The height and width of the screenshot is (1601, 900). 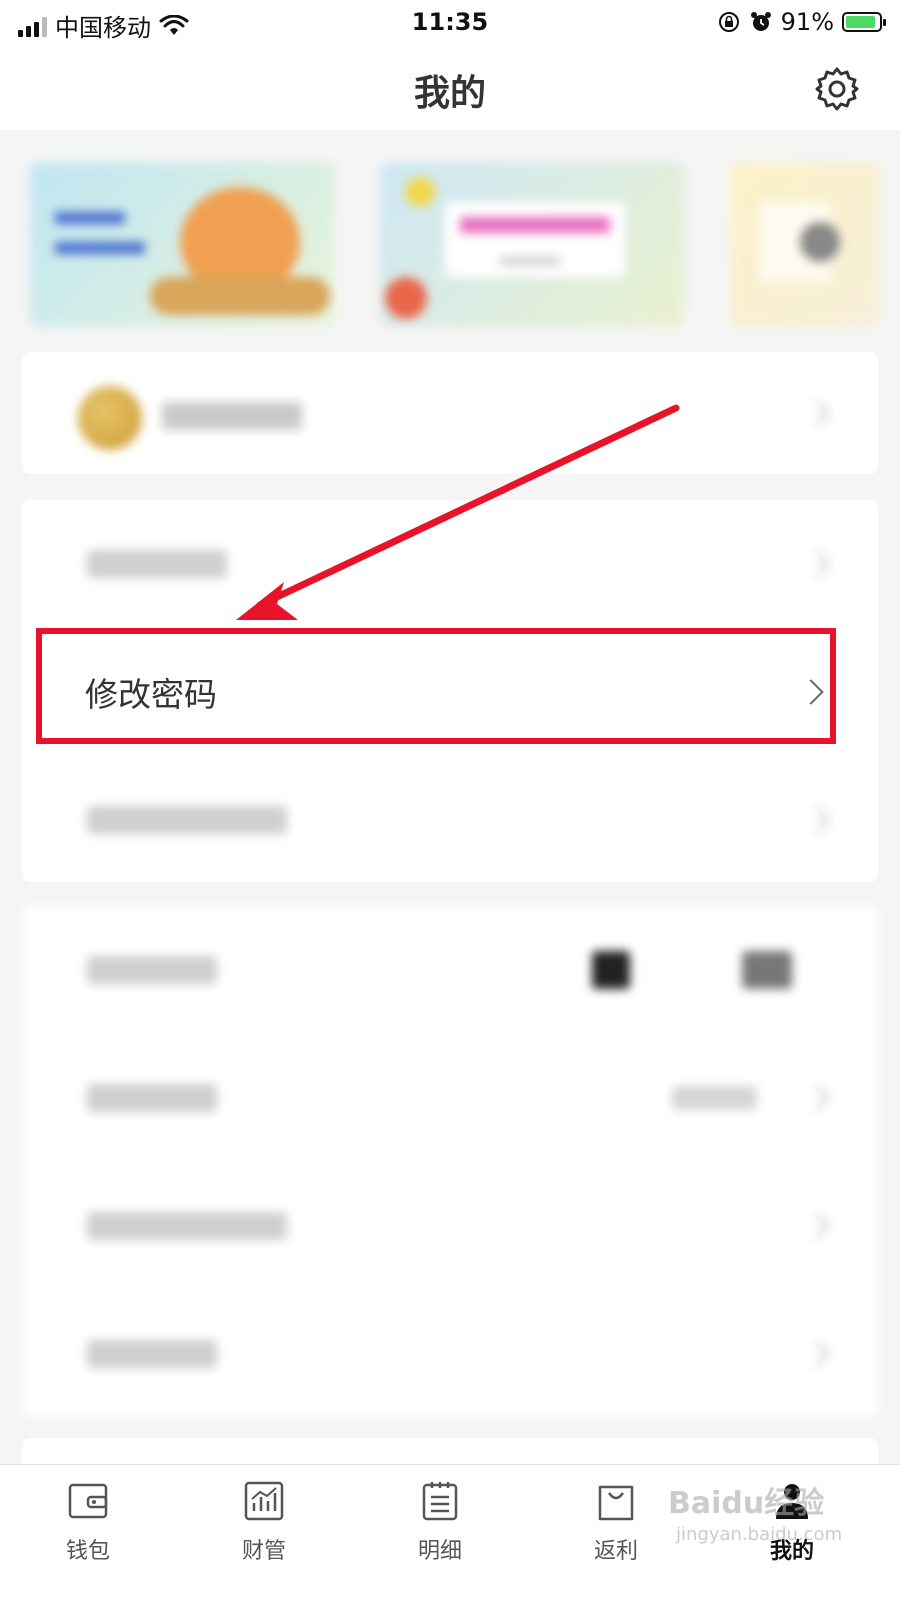 What do you see at coordinates (232, 416) in the screenshot?
I see `vip-label-blurred` at bounding box center [232, 416].